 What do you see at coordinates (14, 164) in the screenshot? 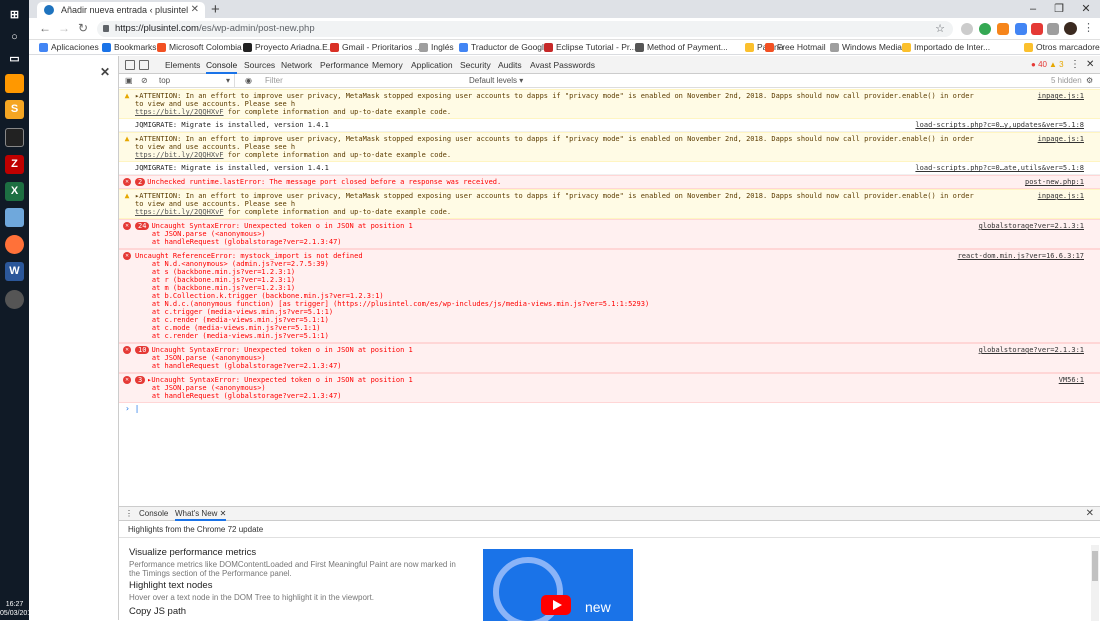
I see `filezilla-icon: Z` at bounding box center [14, 164].